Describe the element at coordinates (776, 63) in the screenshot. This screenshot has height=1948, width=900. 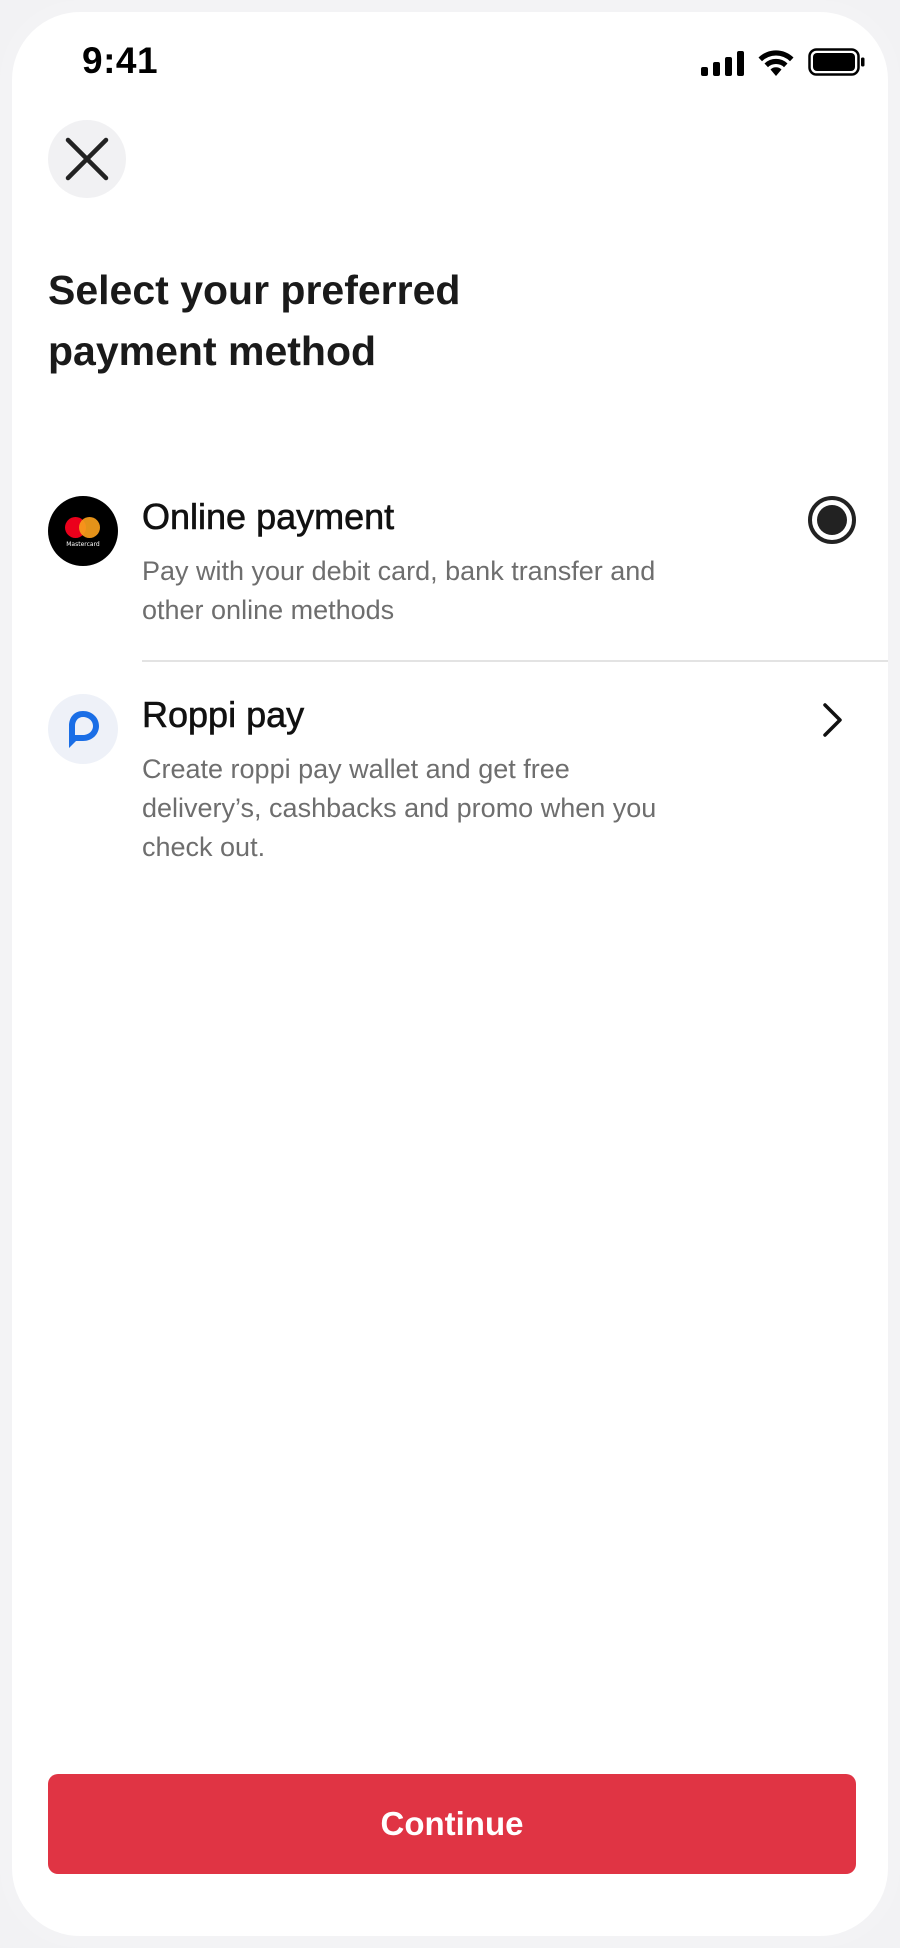
I see `wifi-icon` at that location.